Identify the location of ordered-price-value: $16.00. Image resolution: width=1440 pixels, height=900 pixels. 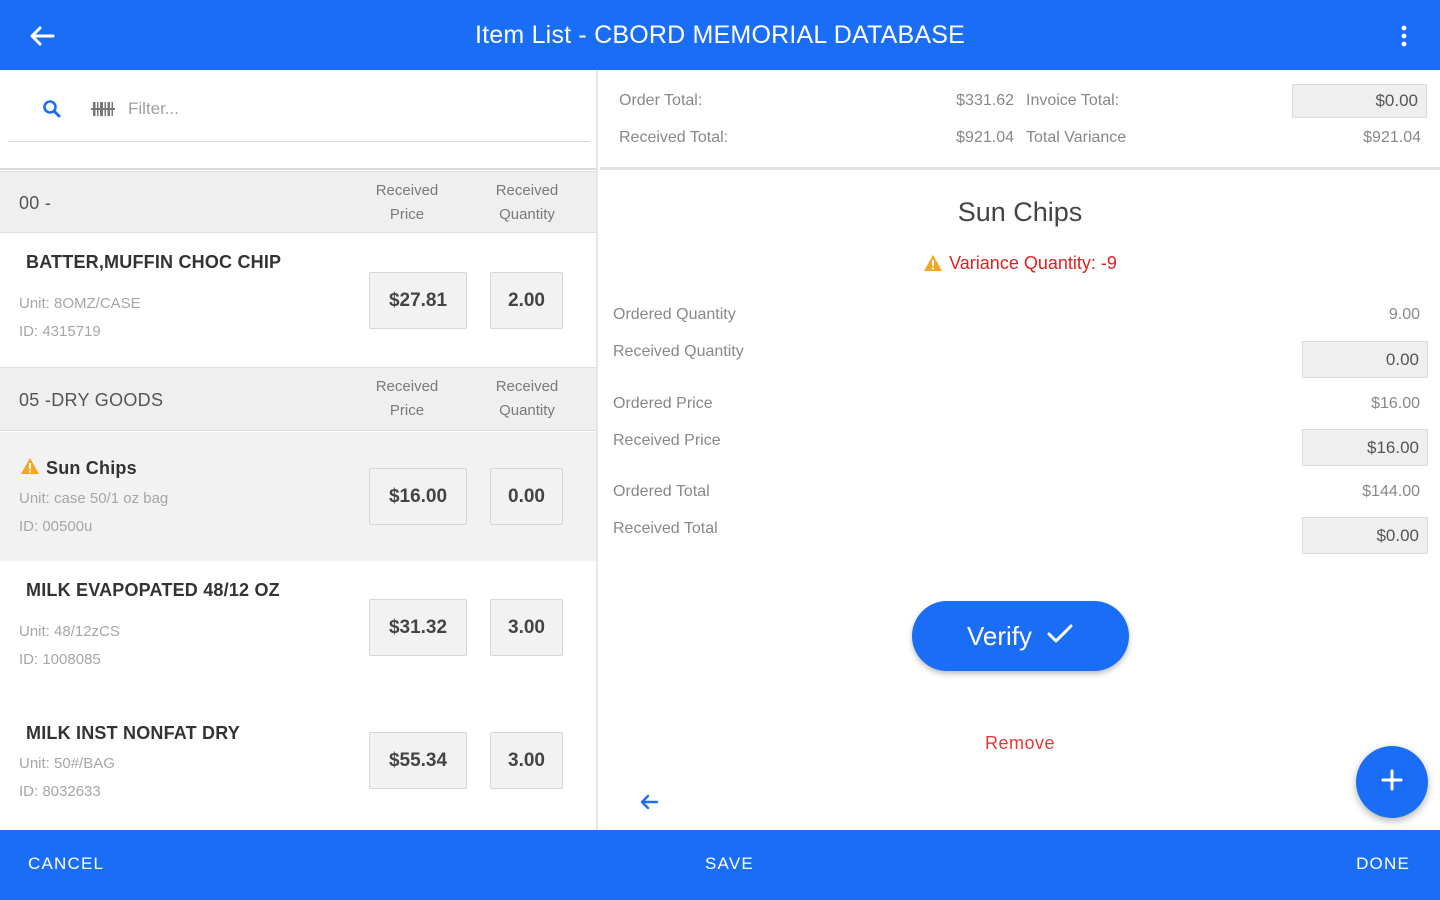
(1395, 403).